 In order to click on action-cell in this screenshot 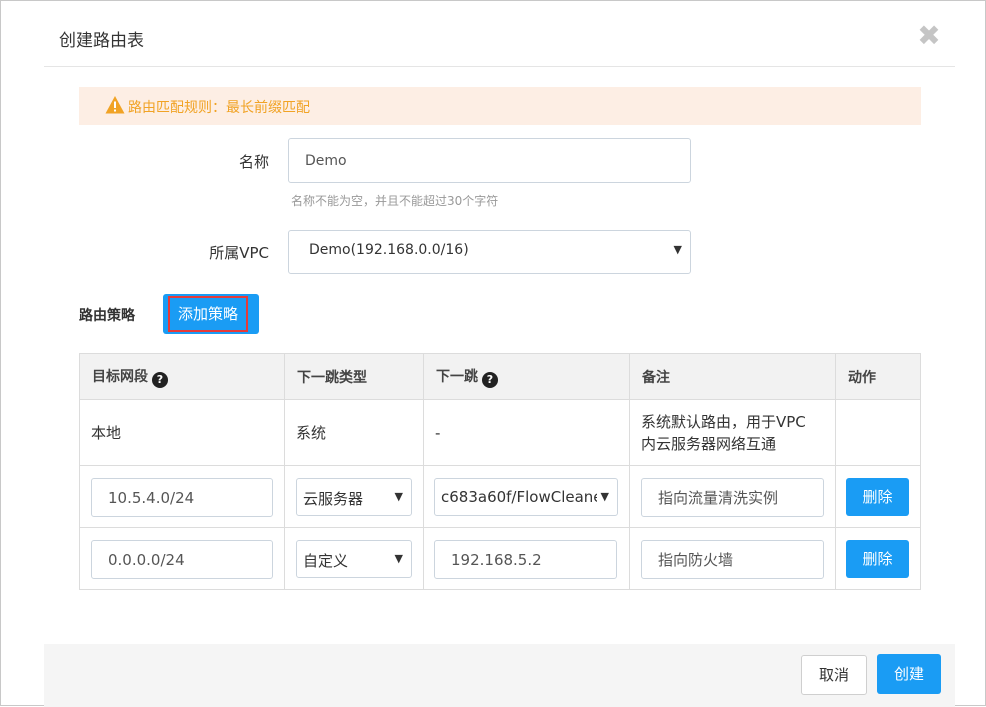, I will do `click(878, 432)`.